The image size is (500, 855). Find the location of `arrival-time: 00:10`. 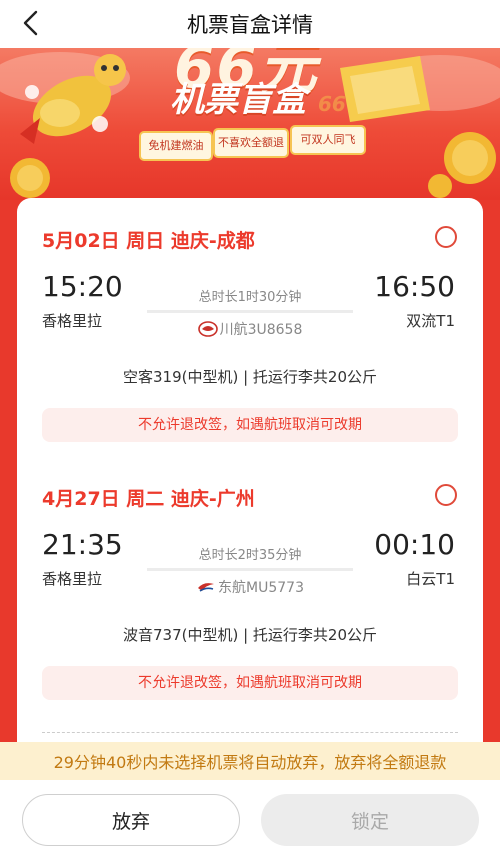

arrival-time: 00:10 is located at coordinates (414, 544).